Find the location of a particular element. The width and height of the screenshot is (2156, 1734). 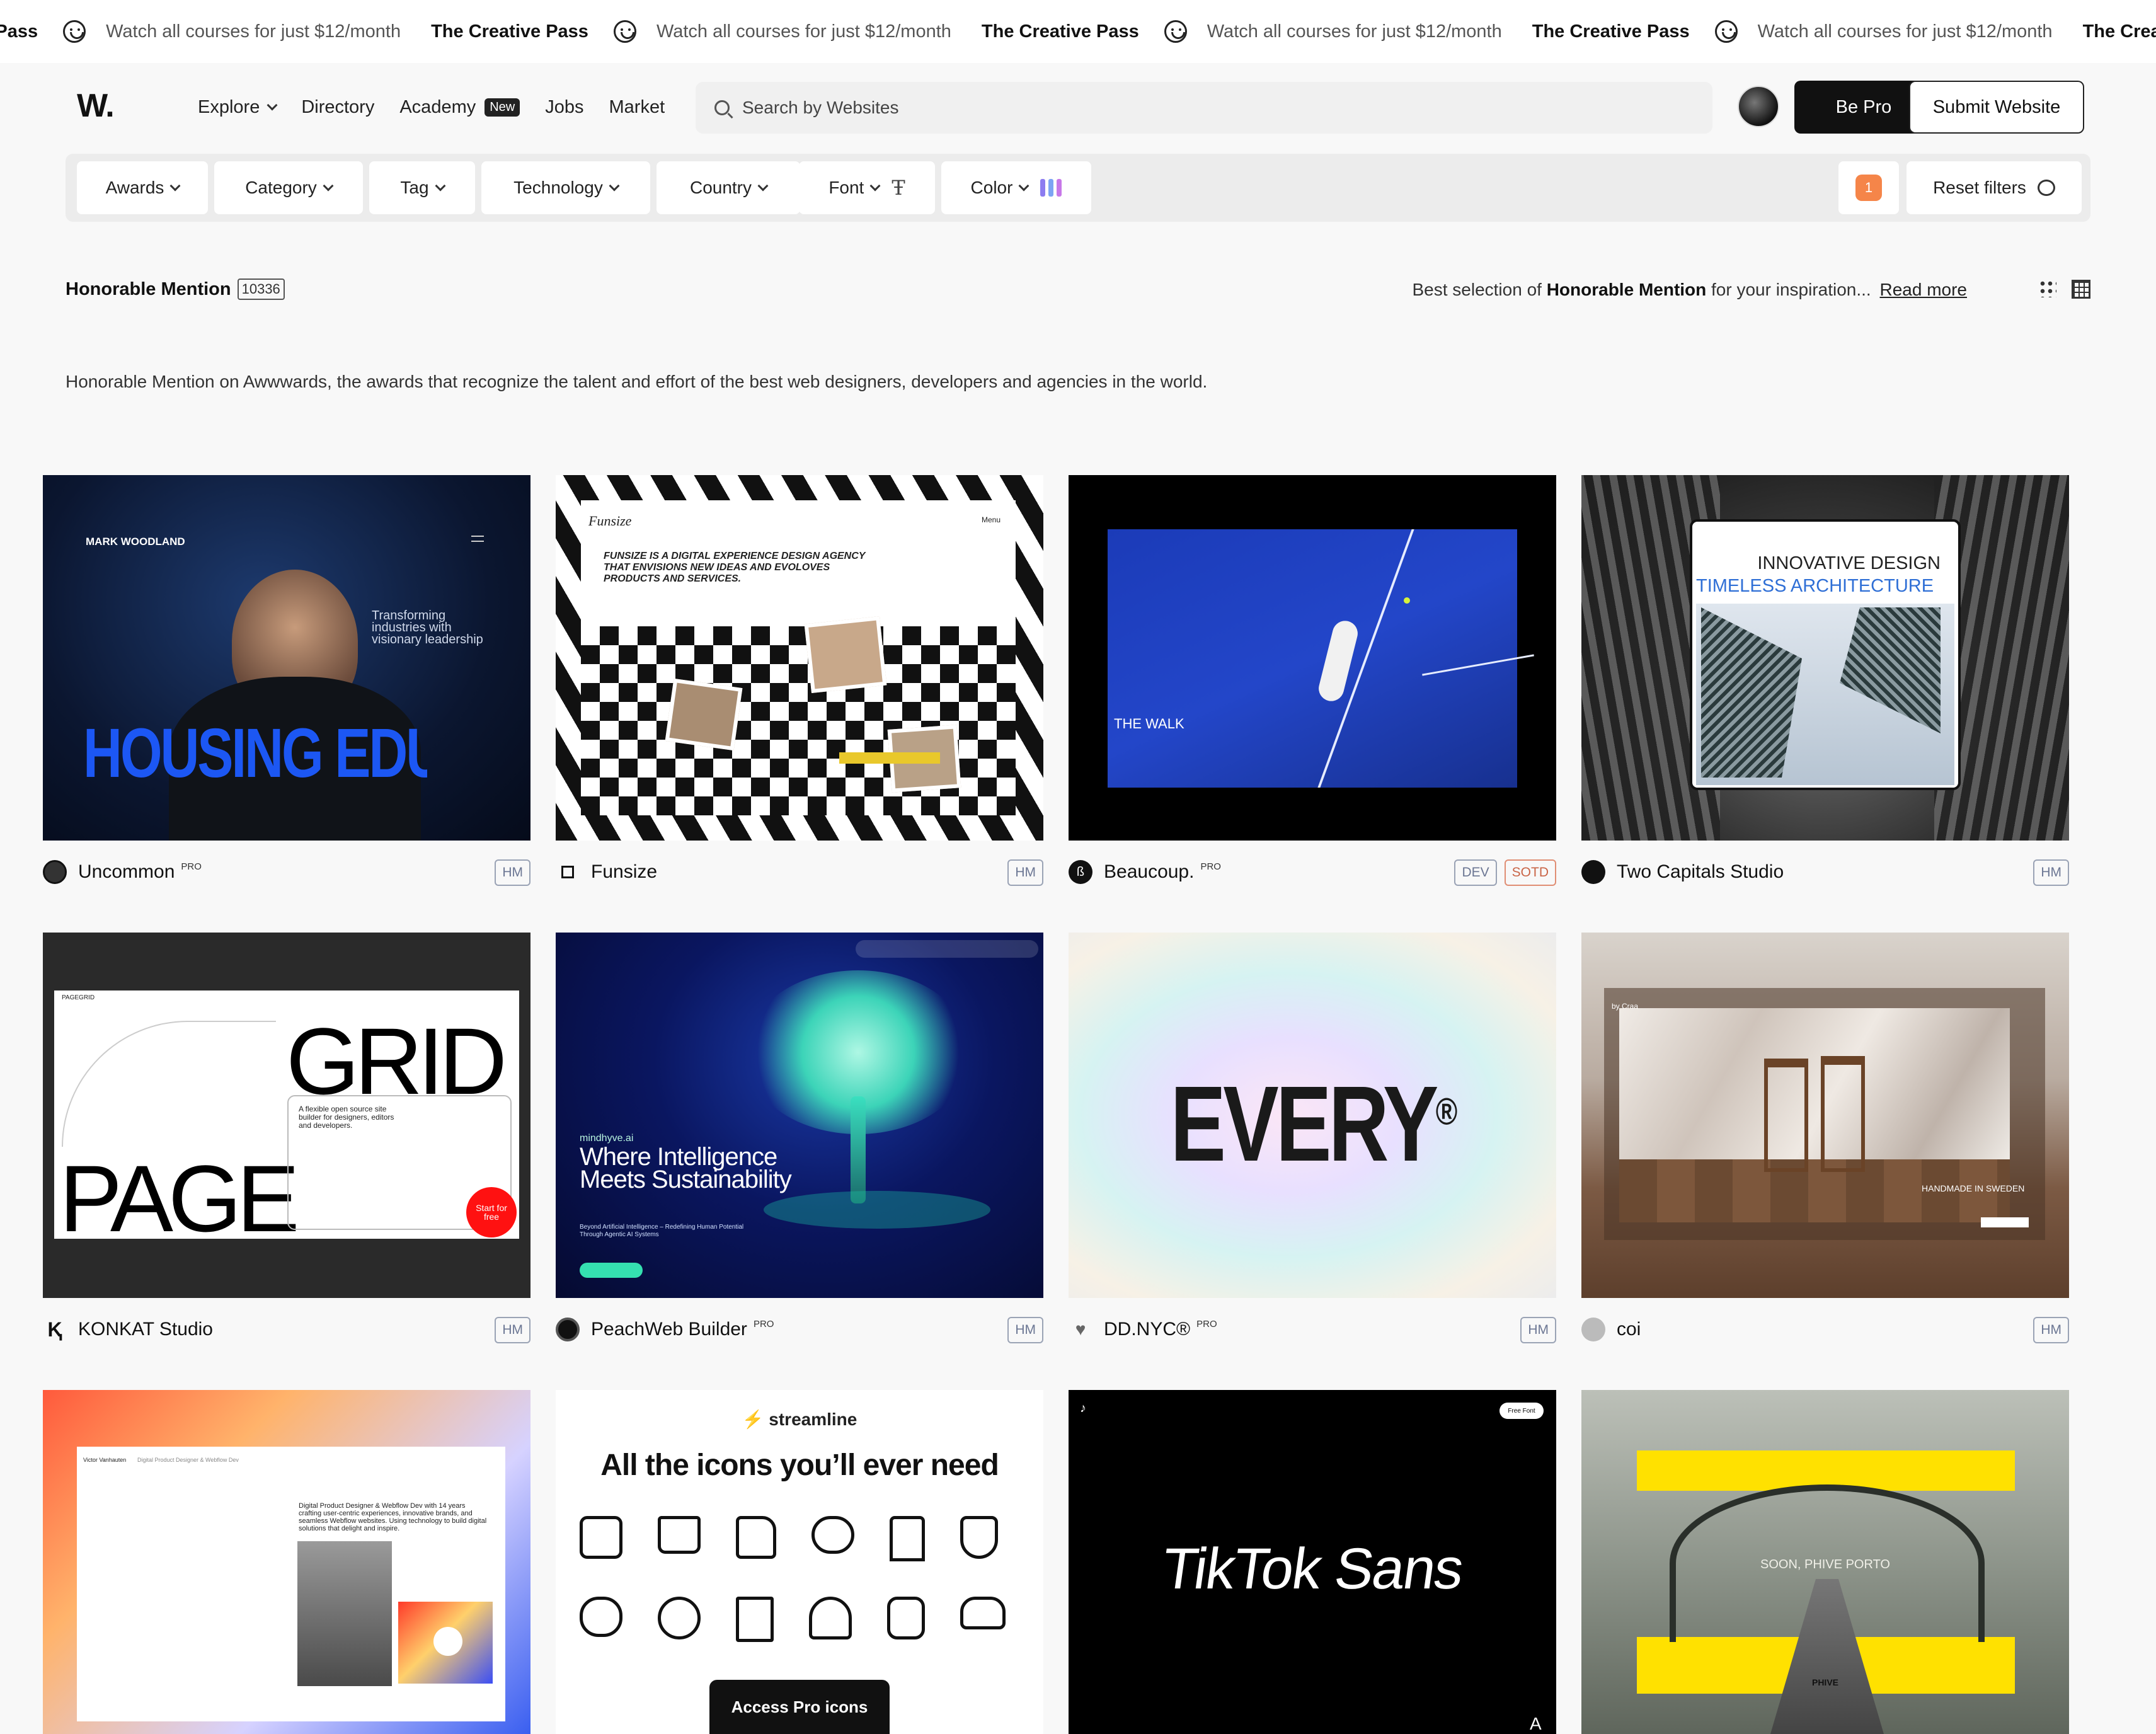

tennis-court is located at coordinates (1313, 658).